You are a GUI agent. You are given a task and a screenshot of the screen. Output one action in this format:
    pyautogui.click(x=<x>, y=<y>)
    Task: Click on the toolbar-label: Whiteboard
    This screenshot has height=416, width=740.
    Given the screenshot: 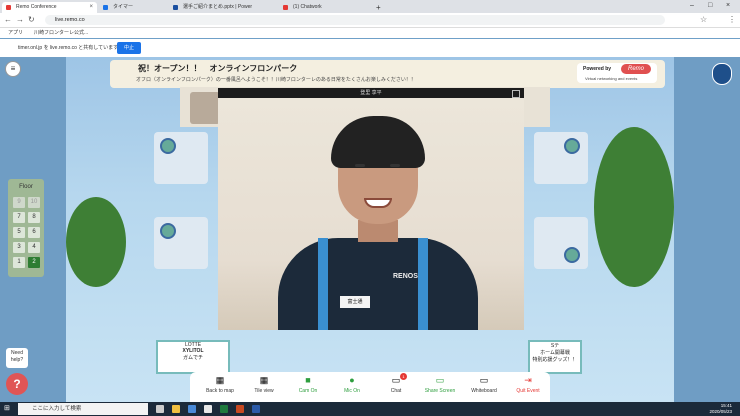 What is the action you would take?
    pyautogui.click(x=484, y=391)
    